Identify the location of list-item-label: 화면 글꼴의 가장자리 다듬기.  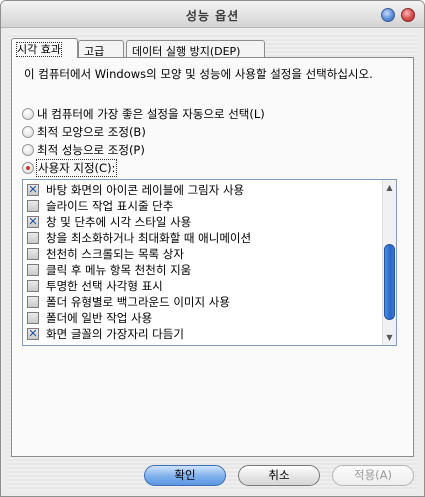
(115, 333).